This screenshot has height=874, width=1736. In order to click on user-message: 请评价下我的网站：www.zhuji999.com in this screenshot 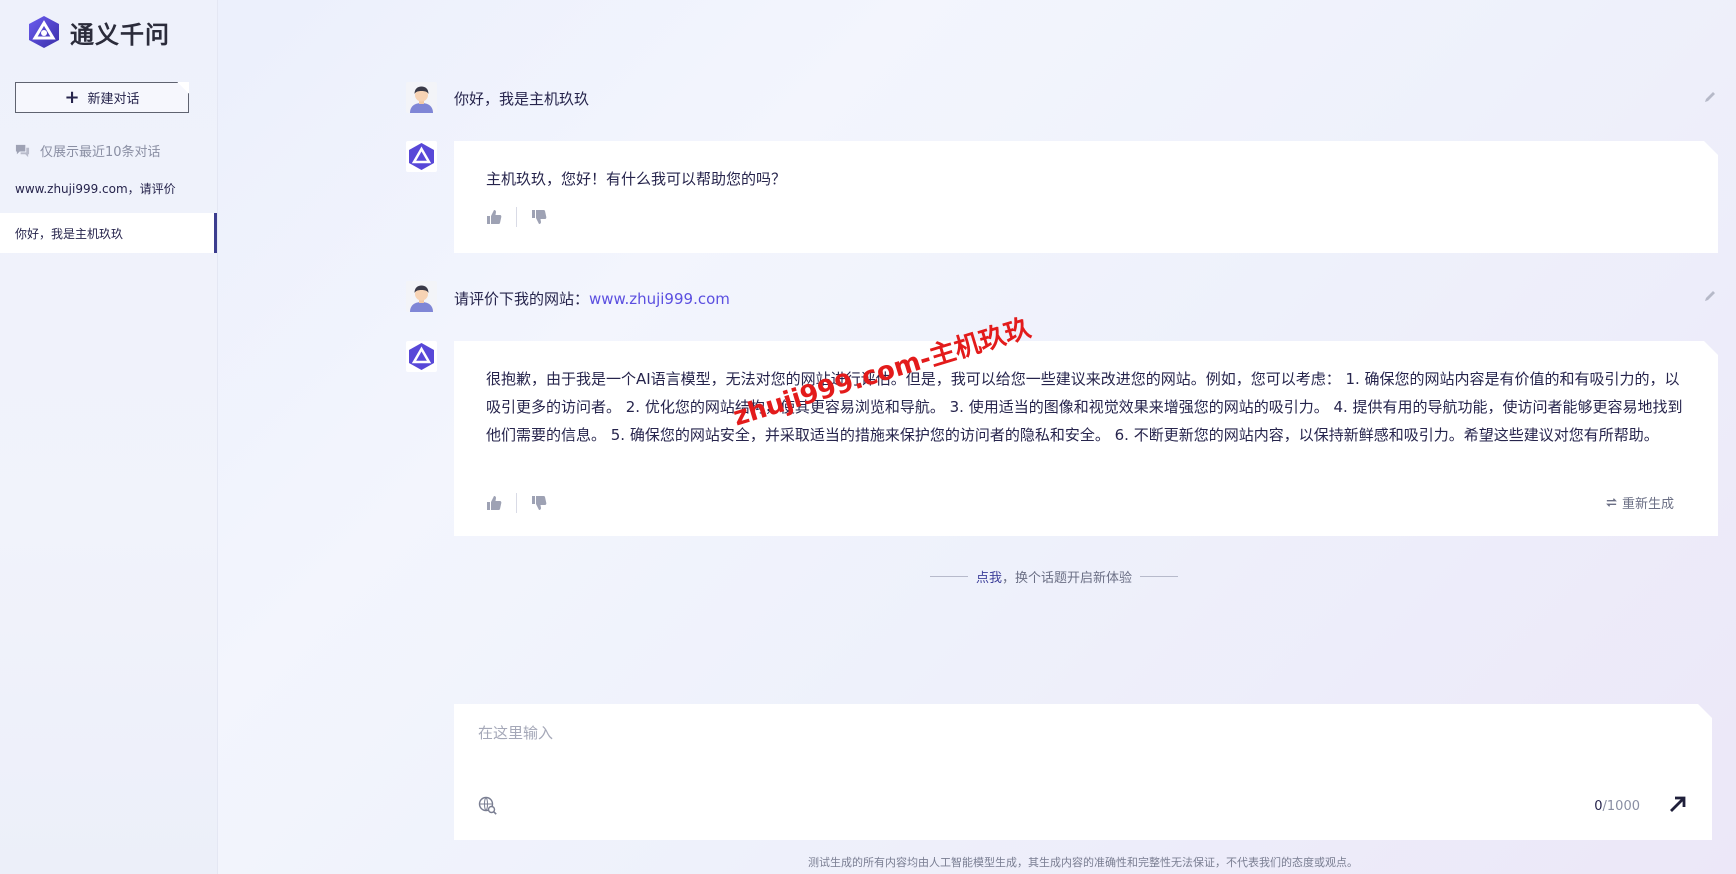, I will do `click(592, 299)`.